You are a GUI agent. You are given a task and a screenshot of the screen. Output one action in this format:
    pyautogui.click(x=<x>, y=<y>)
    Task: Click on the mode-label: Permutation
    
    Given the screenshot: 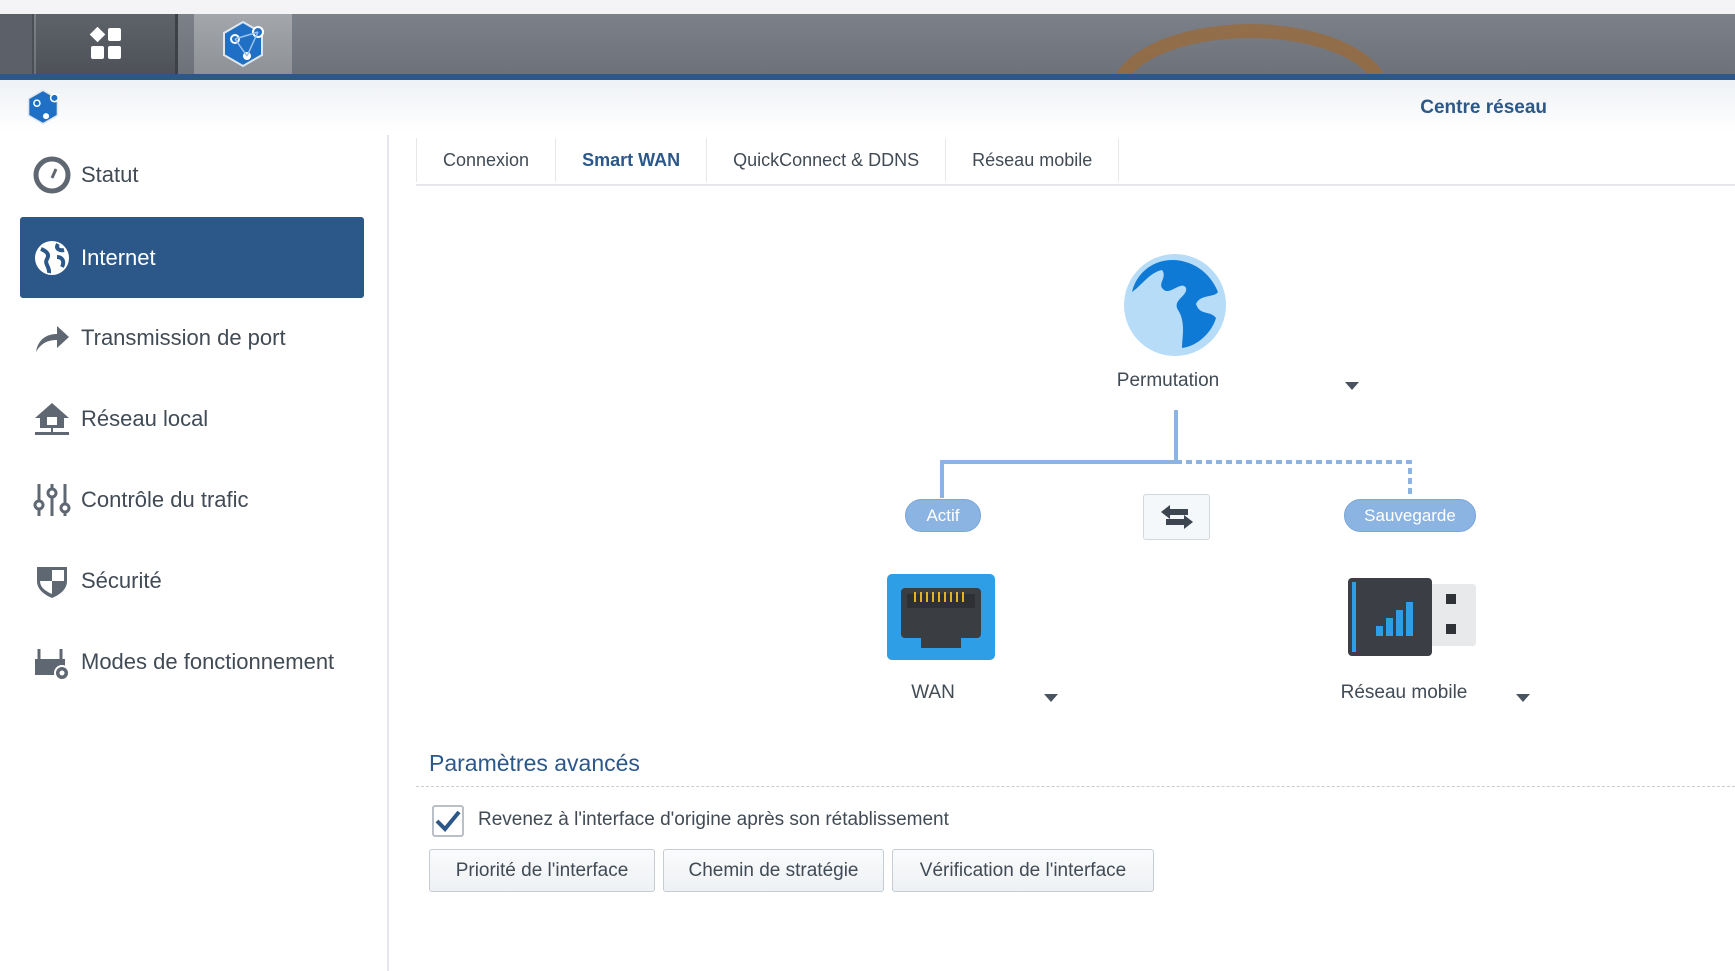 What is the action you would take?
    pyautogui.click(x=1168, y=381)
    